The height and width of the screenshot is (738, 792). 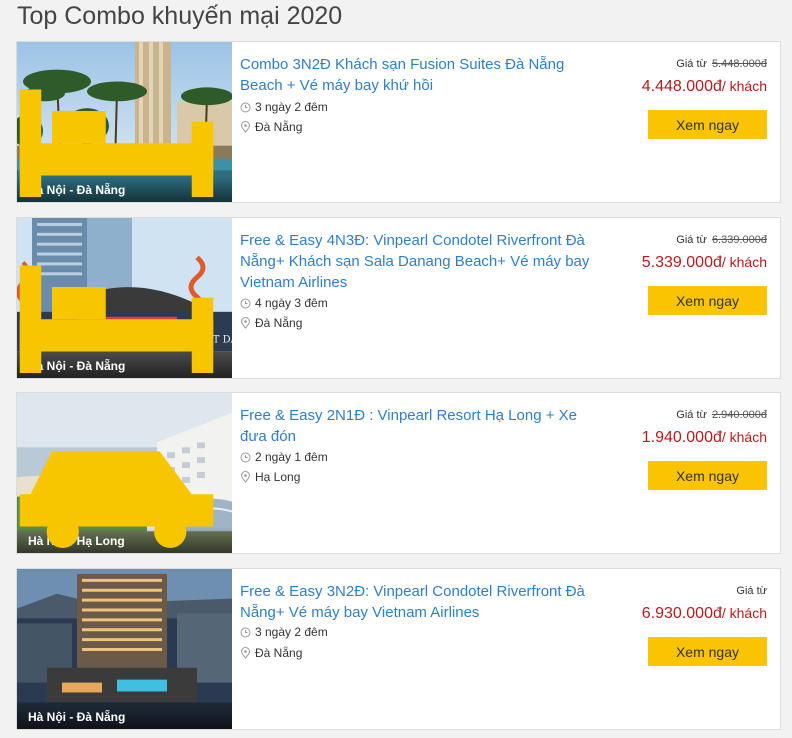 What do you see at coordinates (116, 499) in the screenshot?
I see `car-icon` at bounding box center [116, 499].